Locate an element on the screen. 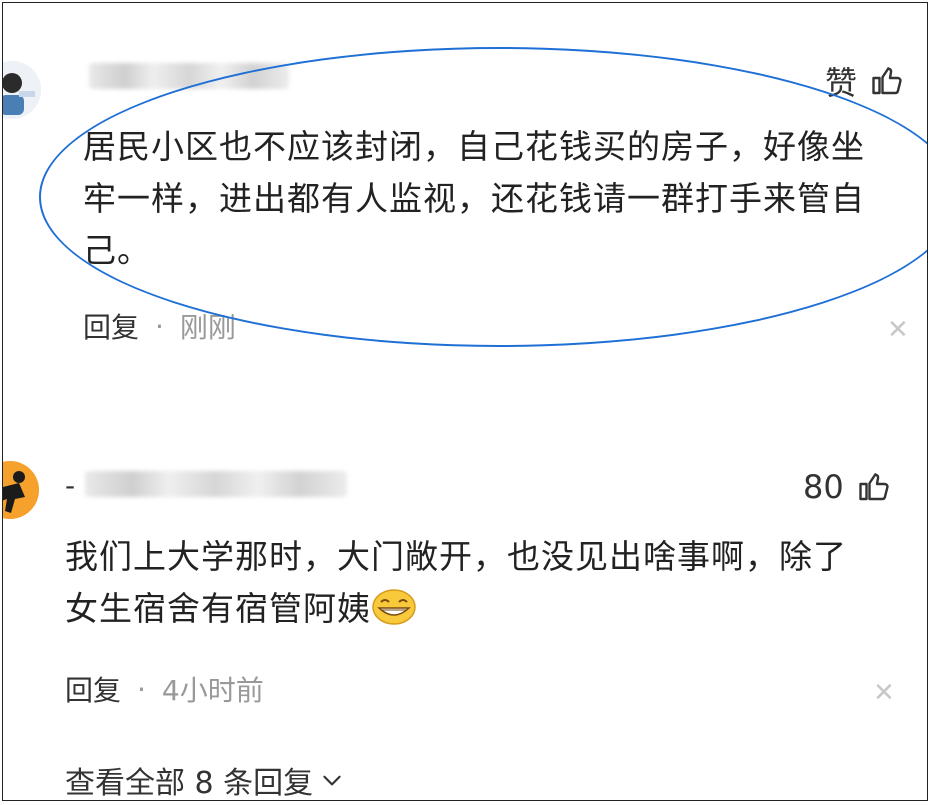  comment-line-with-emoji: 女生宿舍有宿管阿姨 is located at coordinates (456, 609).